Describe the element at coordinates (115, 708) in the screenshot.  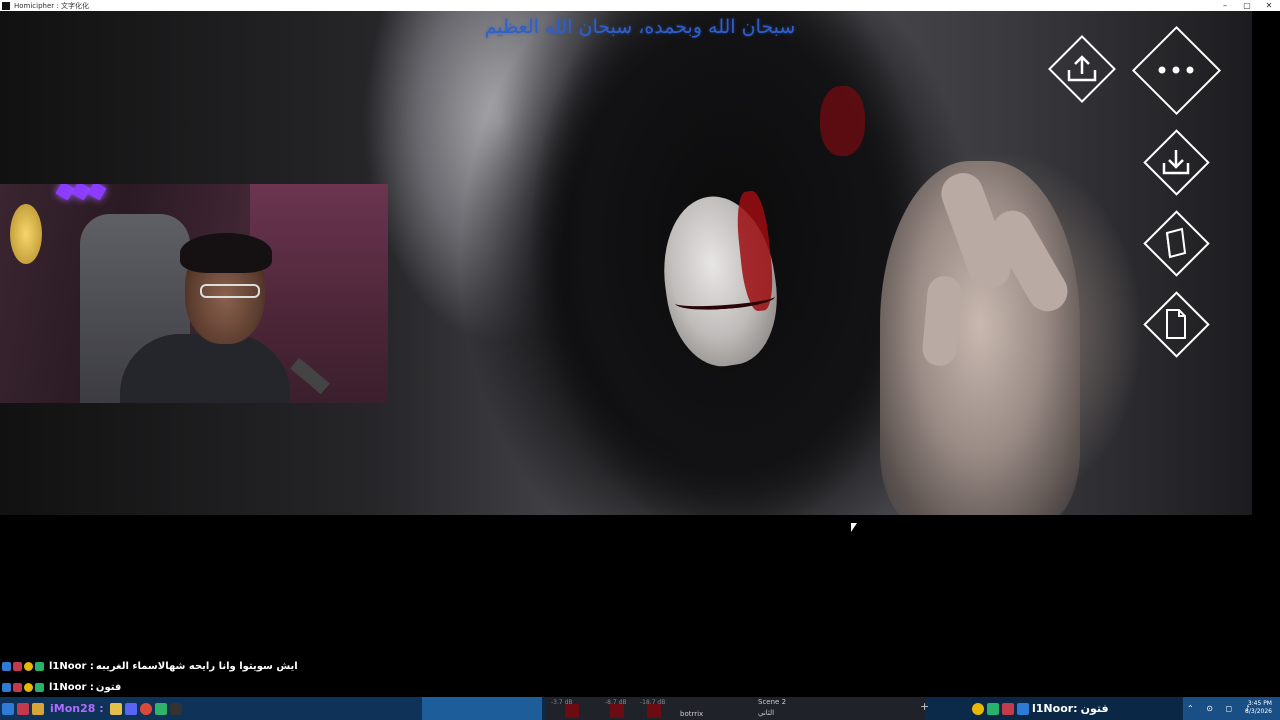
I see `file-explorer-icon` at that location.